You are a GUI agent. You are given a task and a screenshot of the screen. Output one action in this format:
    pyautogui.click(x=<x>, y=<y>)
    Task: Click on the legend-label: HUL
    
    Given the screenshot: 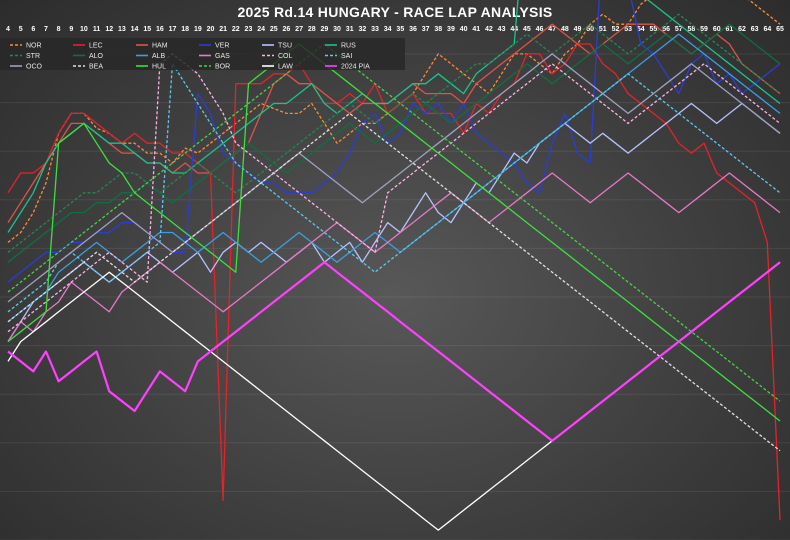 What is the action you would take?
    pyautogui.click(x=159, y=67)
    